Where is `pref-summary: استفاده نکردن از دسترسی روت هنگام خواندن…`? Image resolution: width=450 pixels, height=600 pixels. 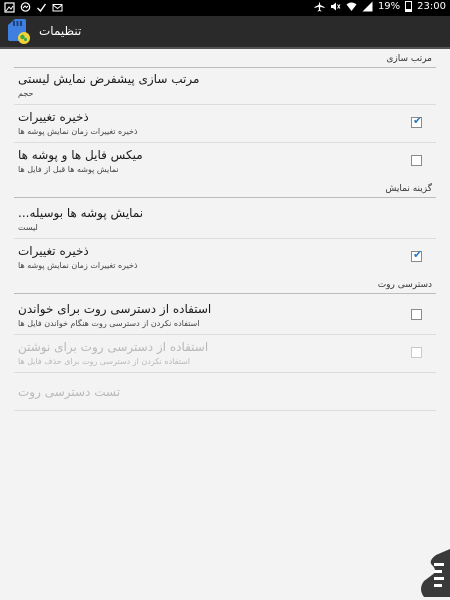 pref-summary: استفاده نکردن از دسترسی روت هنگام خواندن… is located at coordinates (109, 323).